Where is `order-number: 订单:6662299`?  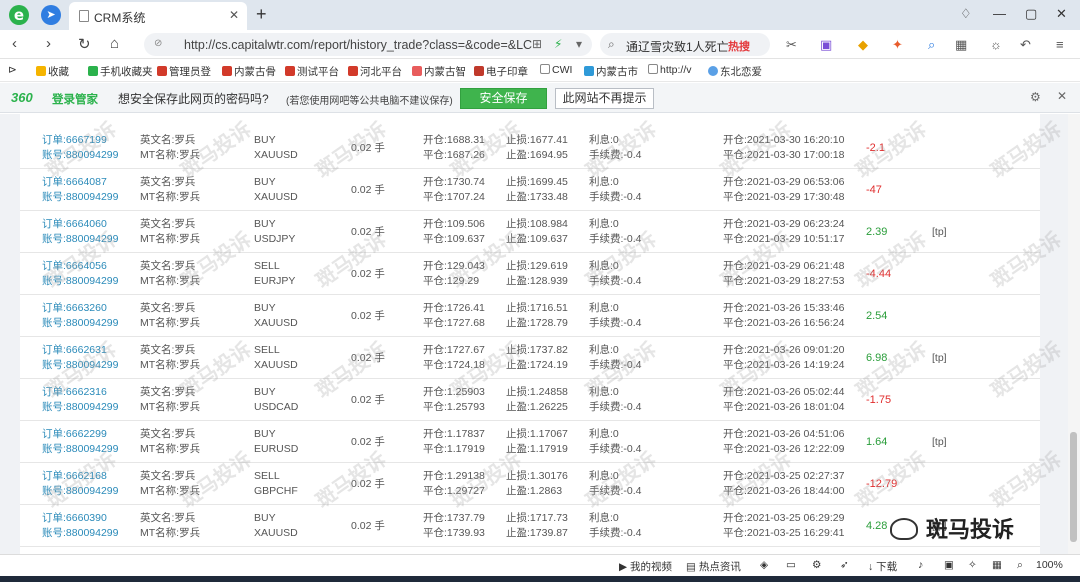 order-number: 订单:6662299 is located at coordinates (74, 434).